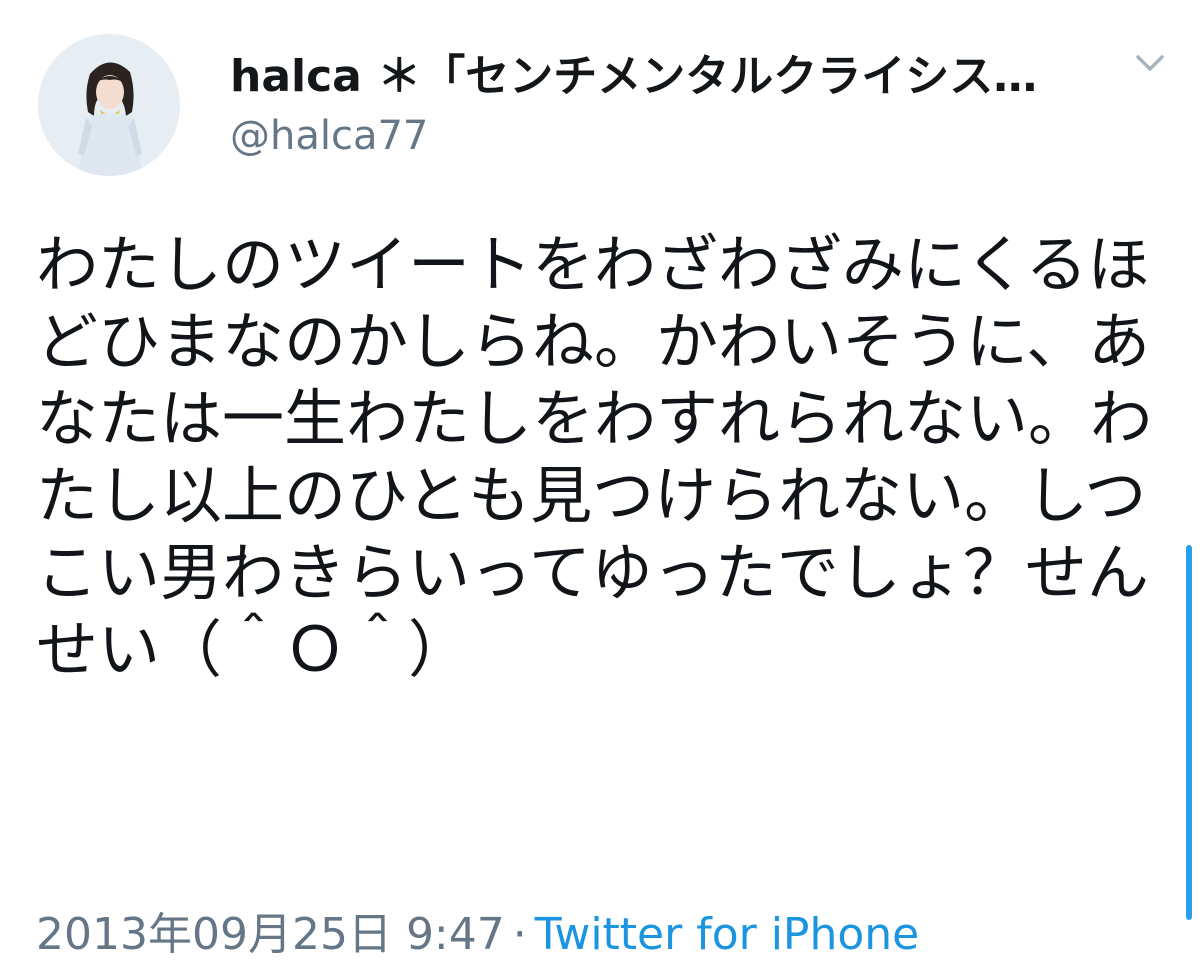 Image resolution: width=1200 pixels, height=968 pixels. I want to click on source-link: Twitter for iPhone, so click(727, 934).